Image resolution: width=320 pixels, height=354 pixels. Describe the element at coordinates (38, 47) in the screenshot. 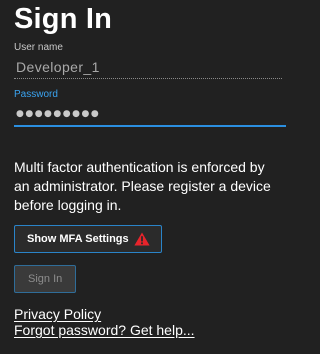

I see `username-label: User name` at that location.